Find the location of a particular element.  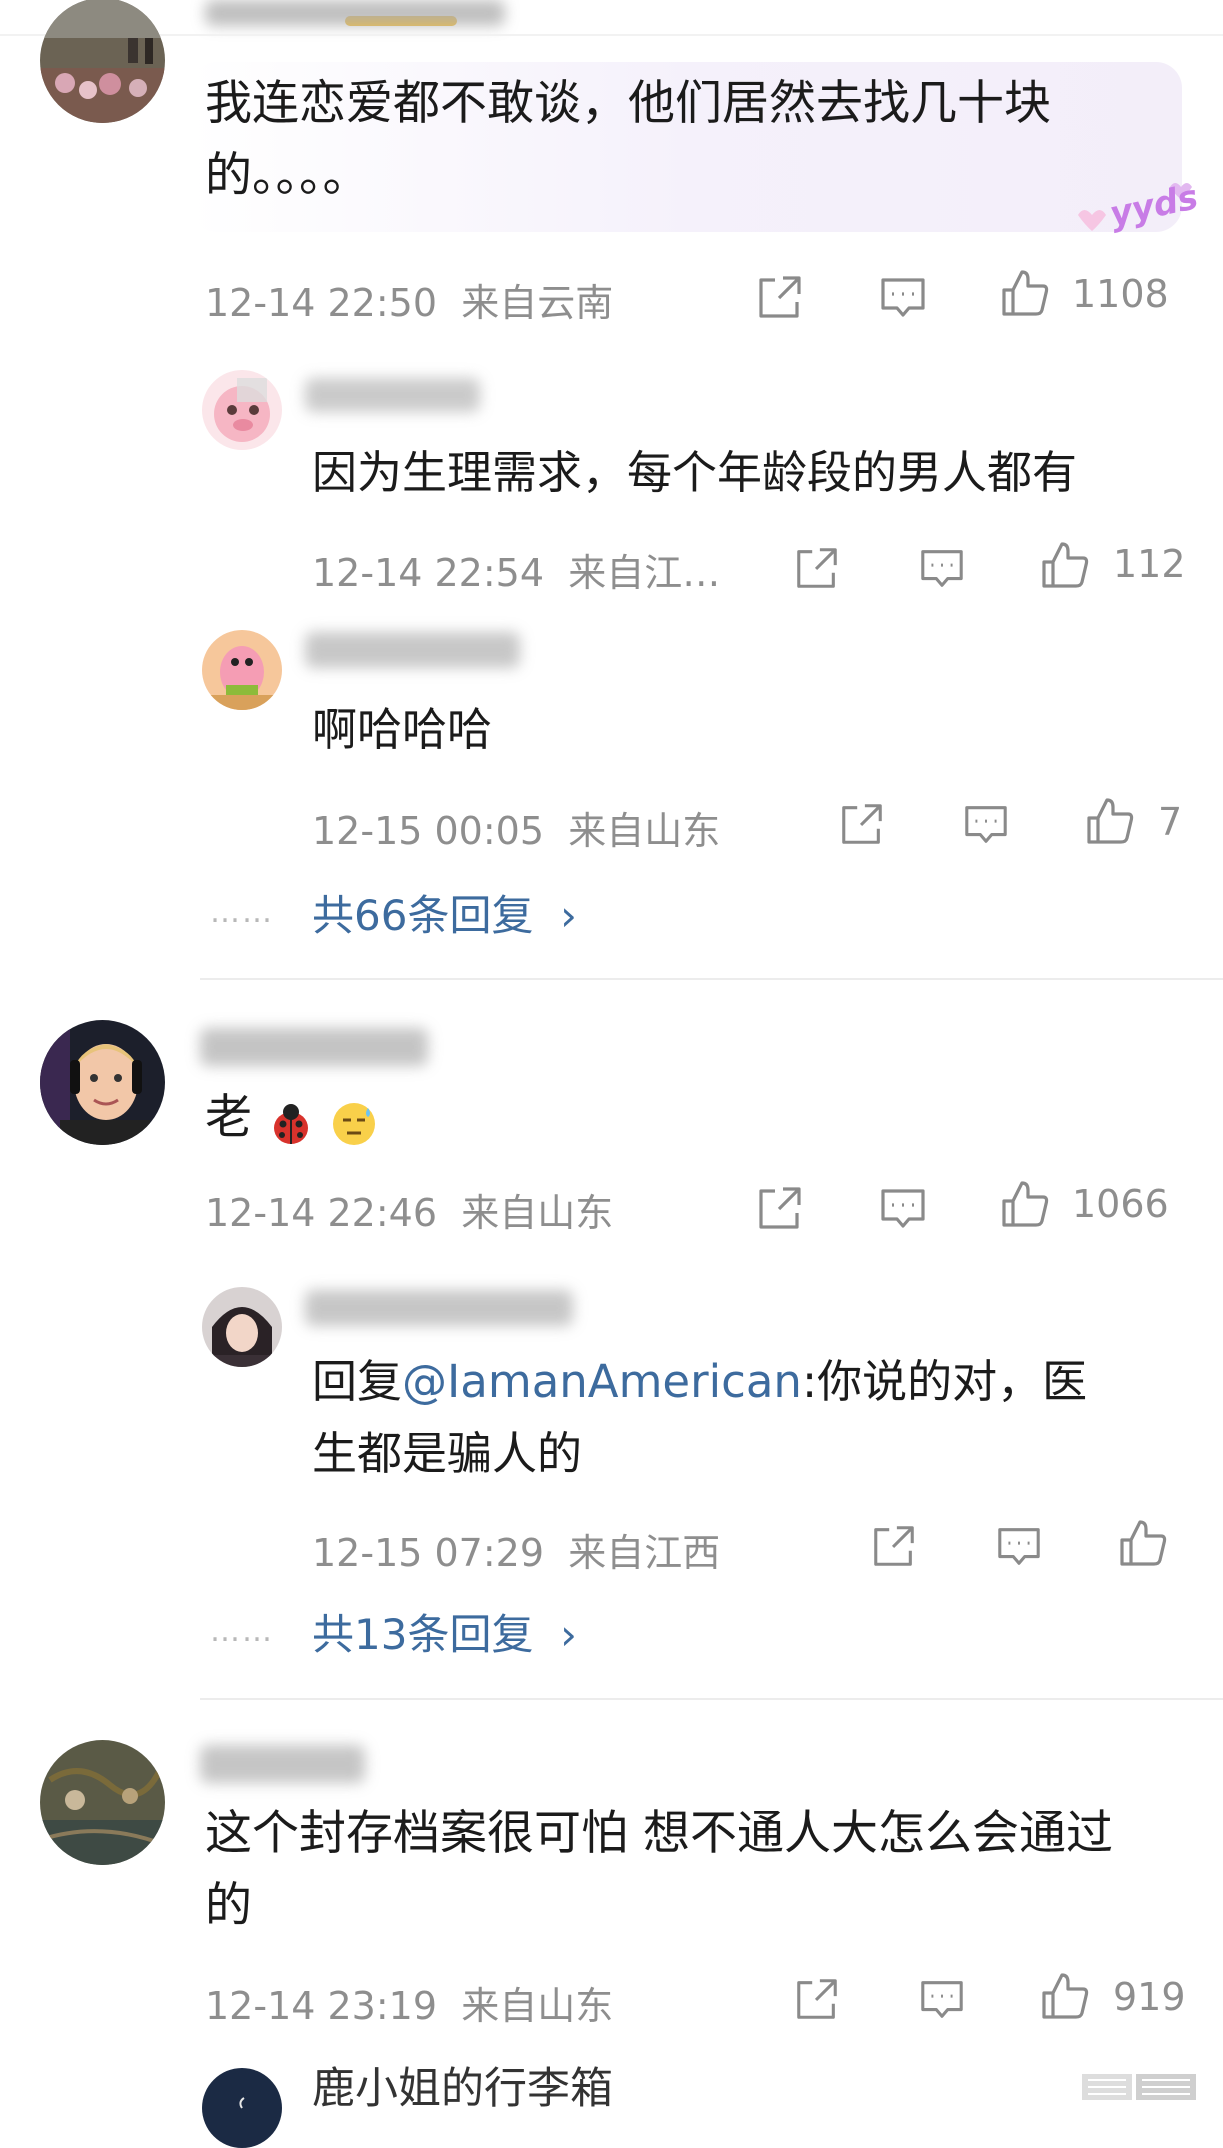

comment-text: 的 is located at coordinates (228, 1905).